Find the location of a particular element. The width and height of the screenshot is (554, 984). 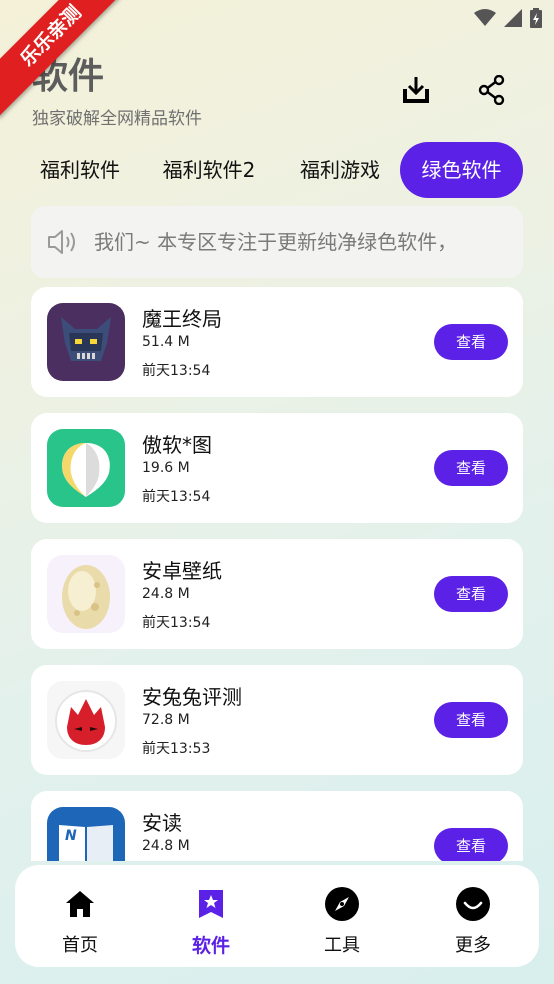

app-name: 傲软*图 is located at coordinates (177, 445).